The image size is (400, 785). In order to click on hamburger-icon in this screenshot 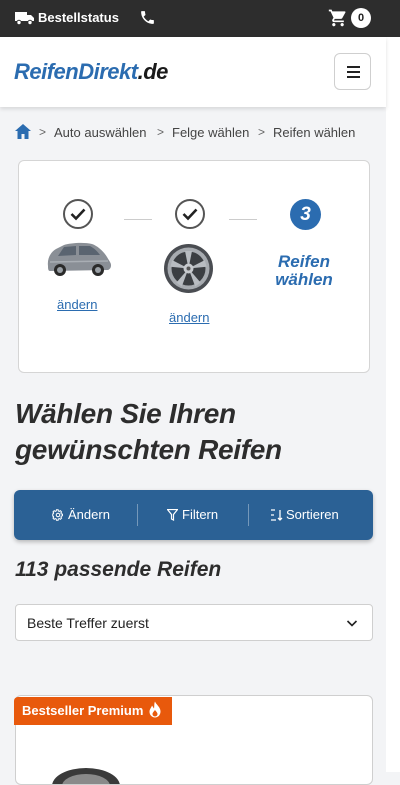, I will do `click(353, 67)`.